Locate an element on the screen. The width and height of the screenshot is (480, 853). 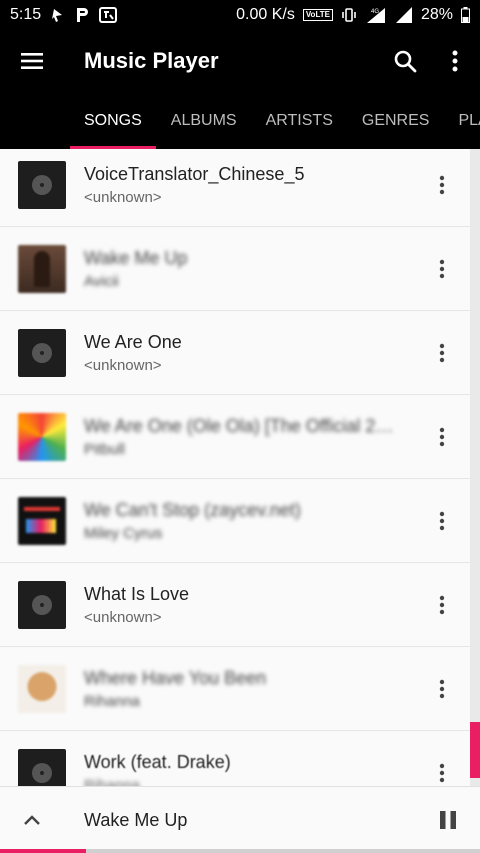
expand-player-button is located at coordinates (32, 820).